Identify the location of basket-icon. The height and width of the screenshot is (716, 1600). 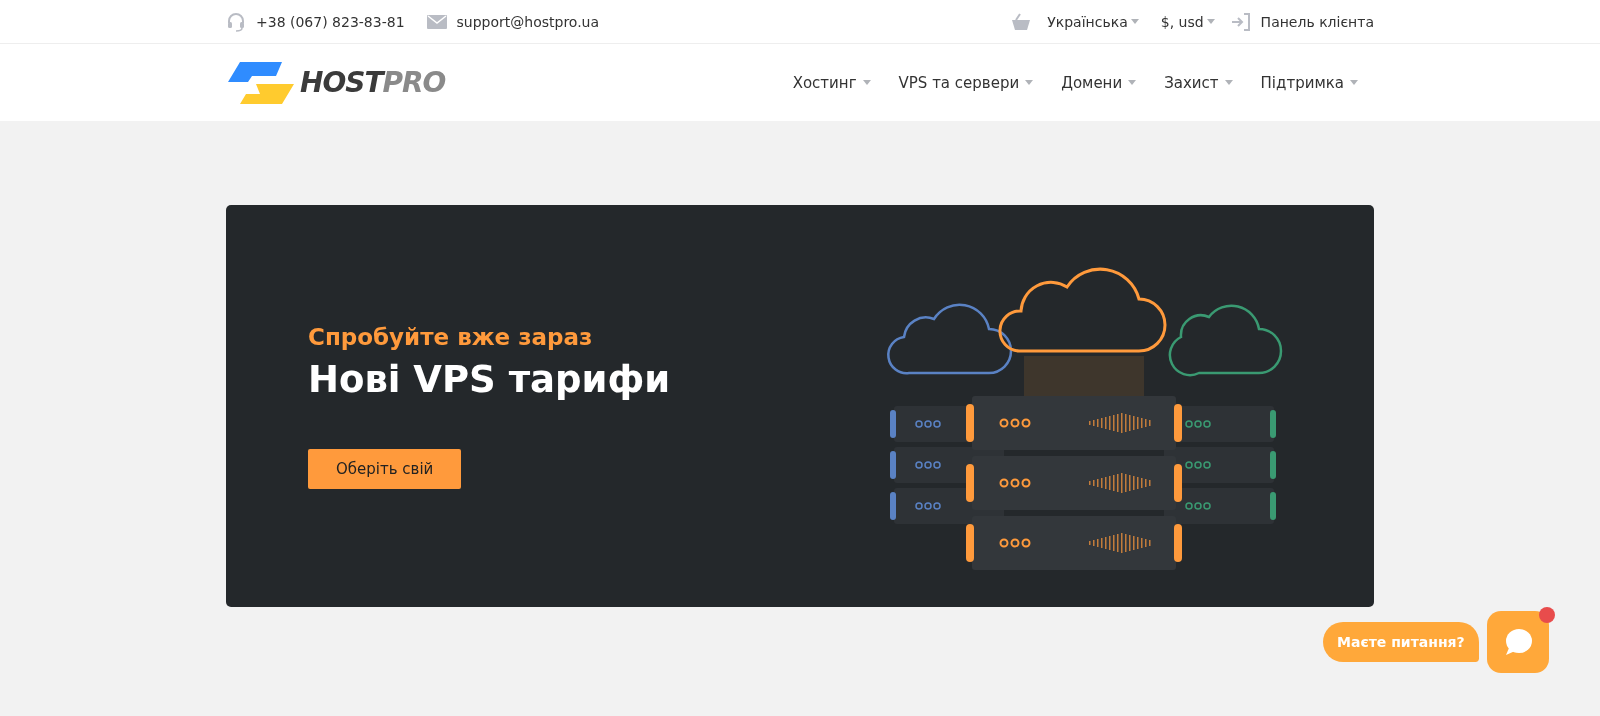
(1021, 21).